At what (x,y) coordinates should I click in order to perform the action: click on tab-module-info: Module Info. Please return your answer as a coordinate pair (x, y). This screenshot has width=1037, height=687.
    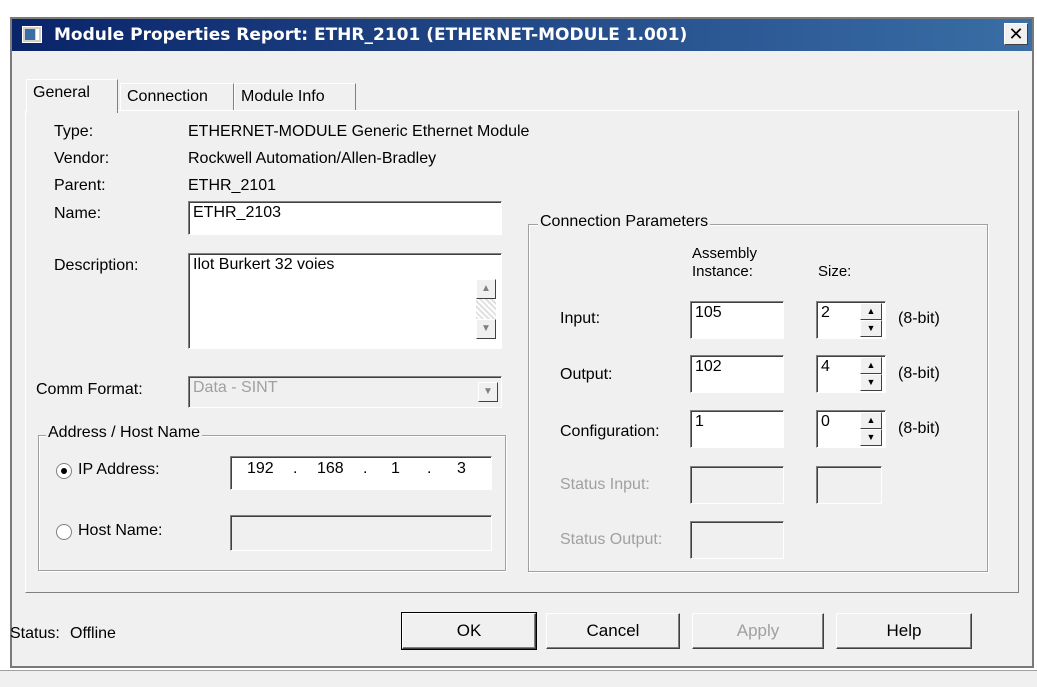
    Looking at the image, I should click on (295, 97).